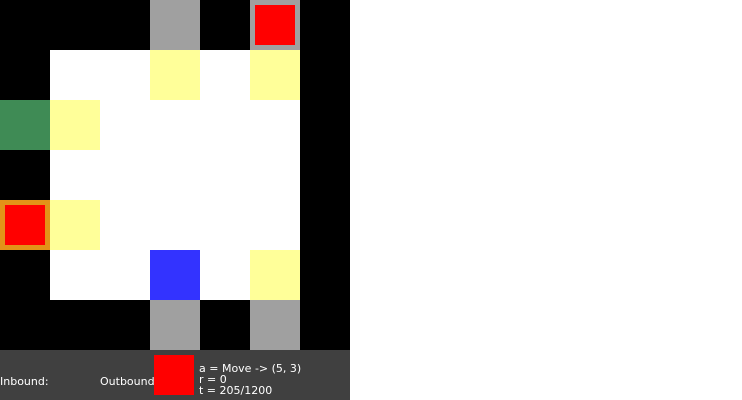 This screenshot has height=400, width=742. Describe the element at coordinates (175, 275) in the screenshot. I see `robot-cell` at that location.